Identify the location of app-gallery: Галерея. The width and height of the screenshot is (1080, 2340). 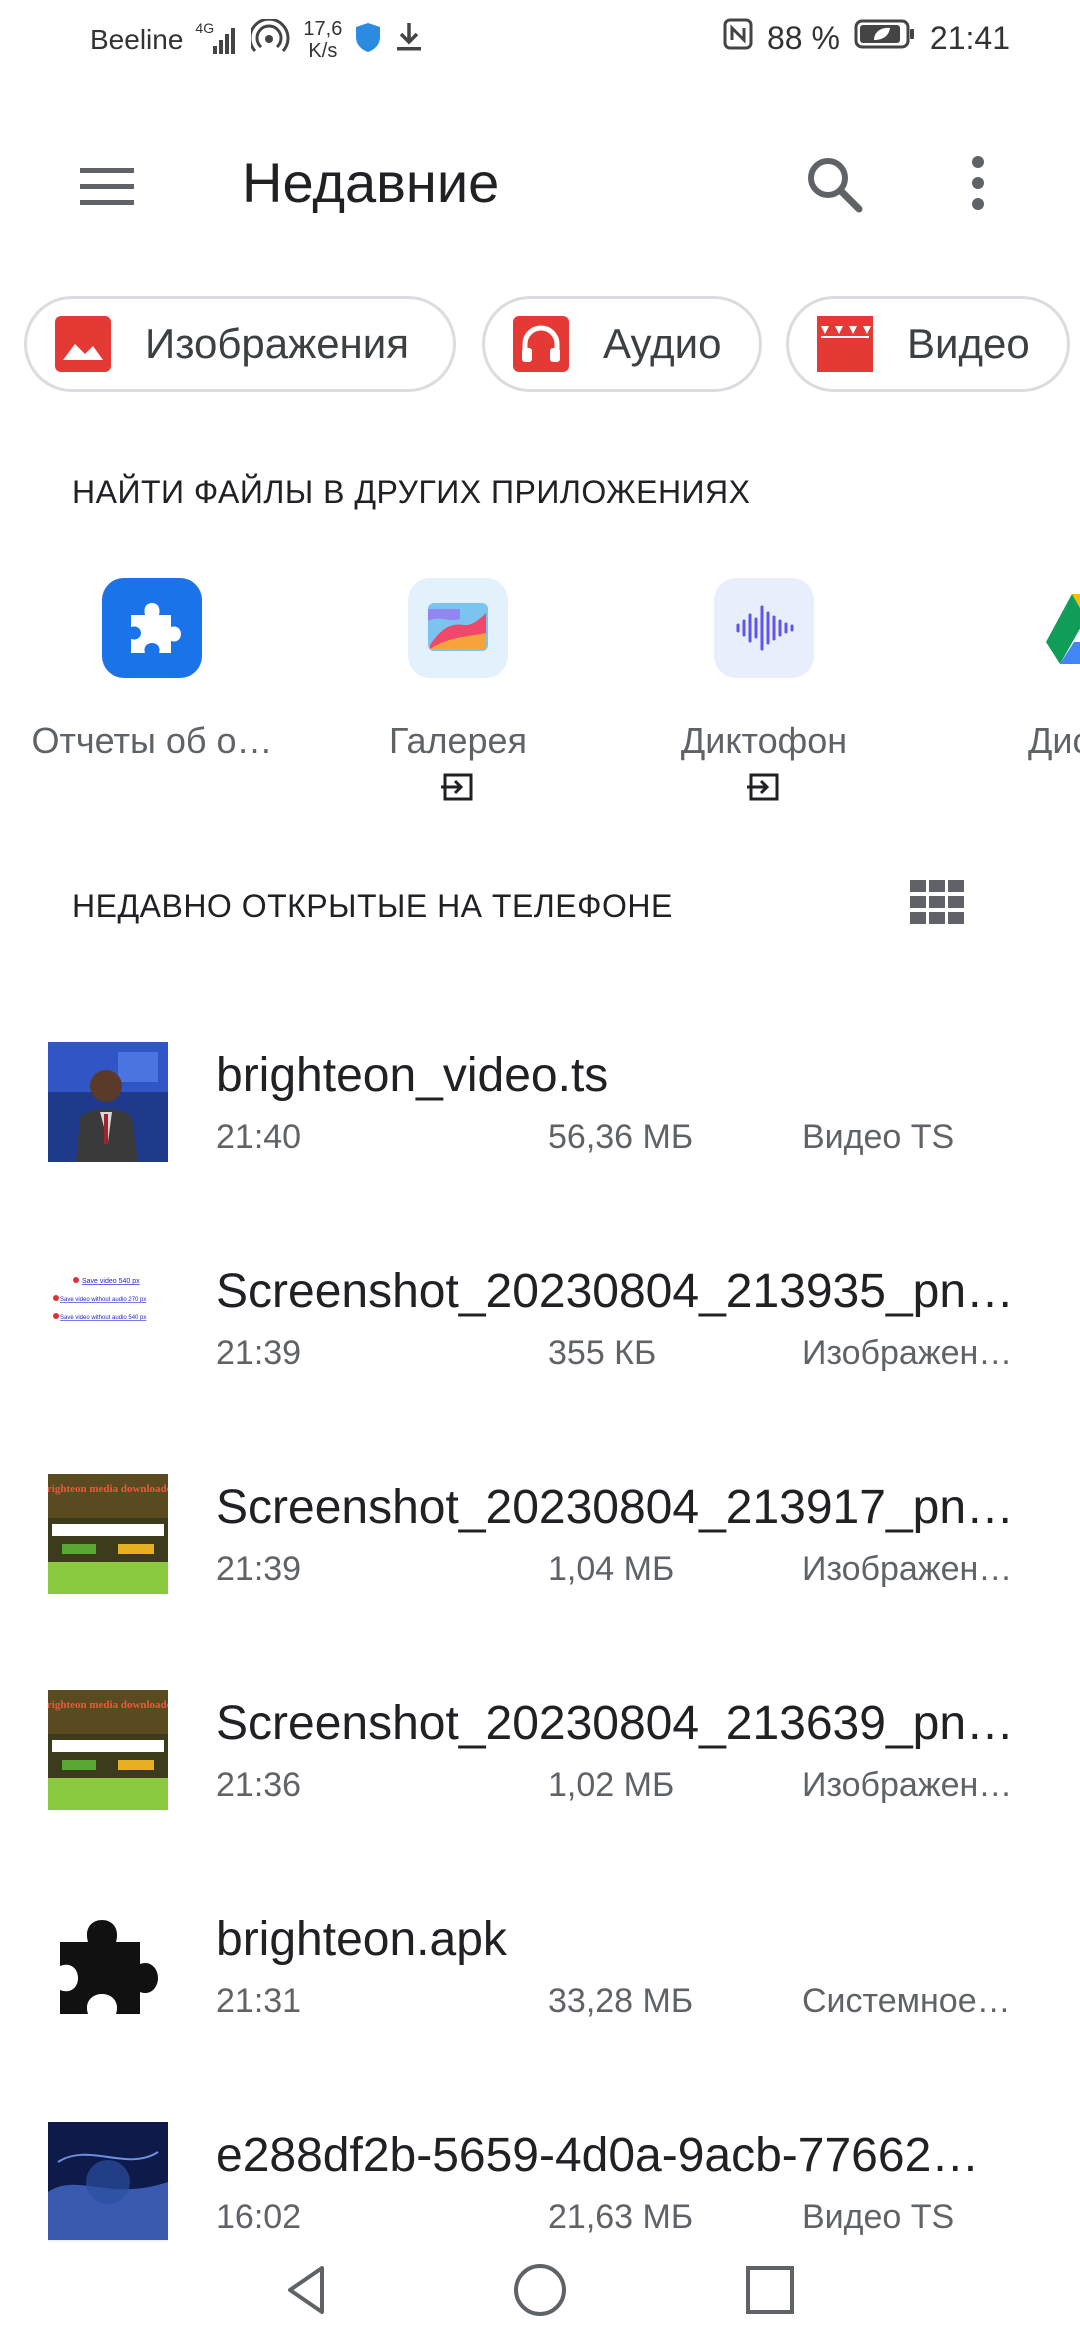
(458, 686).